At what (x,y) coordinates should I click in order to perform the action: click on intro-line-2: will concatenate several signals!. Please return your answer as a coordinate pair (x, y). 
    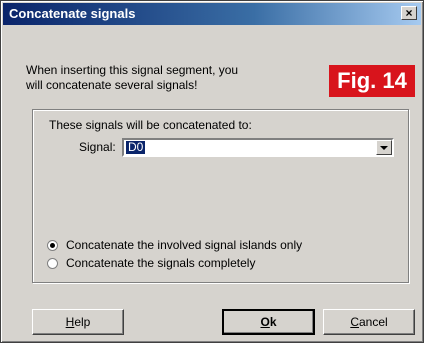
    Looking at the image, I should click on (112, 85).